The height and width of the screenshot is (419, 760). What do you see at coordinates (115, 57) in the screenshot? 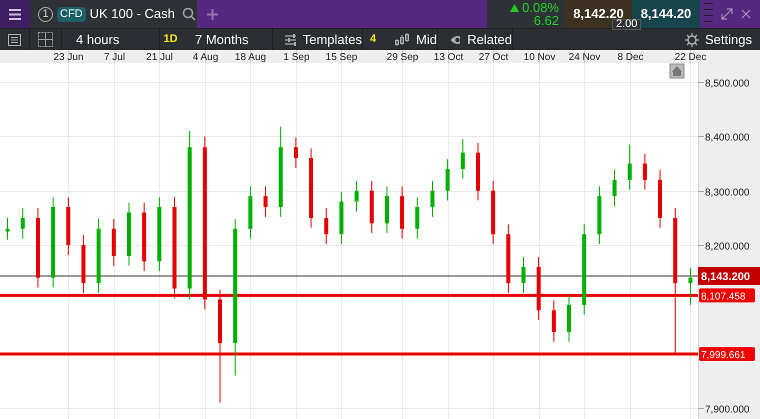
I see `x-tick-label: 7 Jul` at bounding box center [115, 57].